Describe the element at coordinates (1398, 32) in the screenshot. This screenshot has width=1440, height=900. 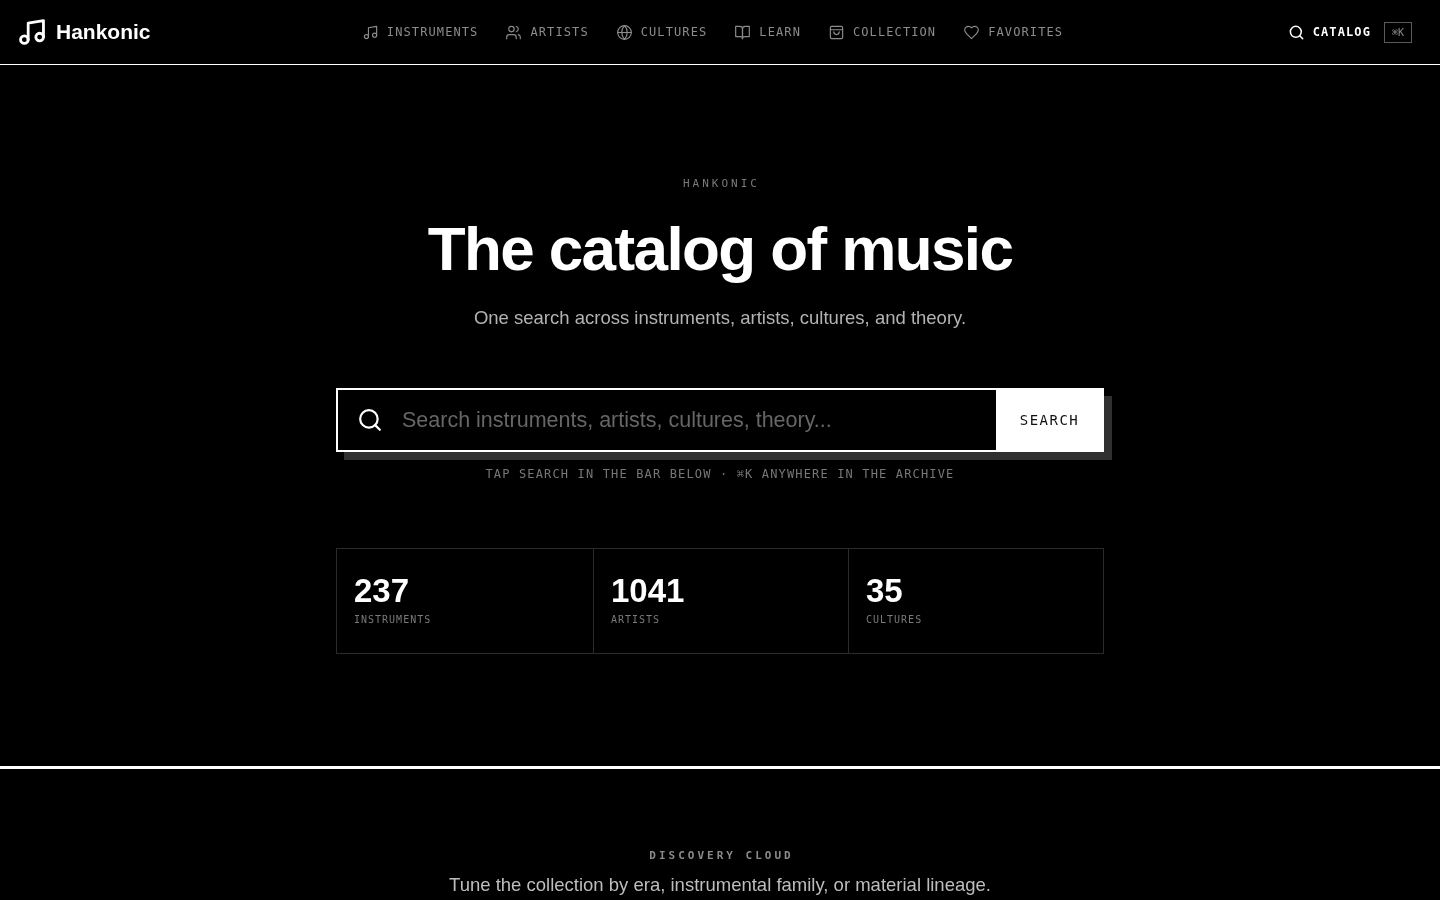
I see `shortcut-key: ⌘K` at that location.